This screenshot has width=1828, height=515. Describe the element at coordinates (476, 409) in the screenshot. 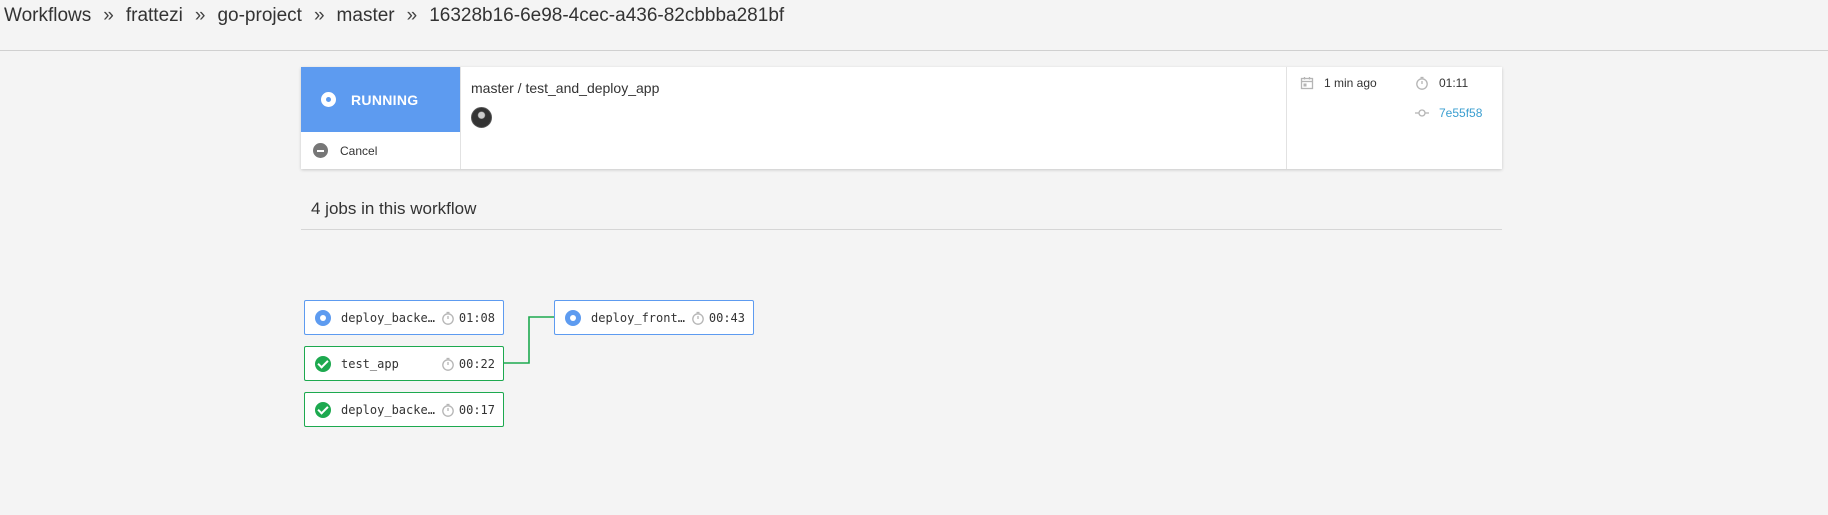

I see `job-duration: 00:17` at that location.